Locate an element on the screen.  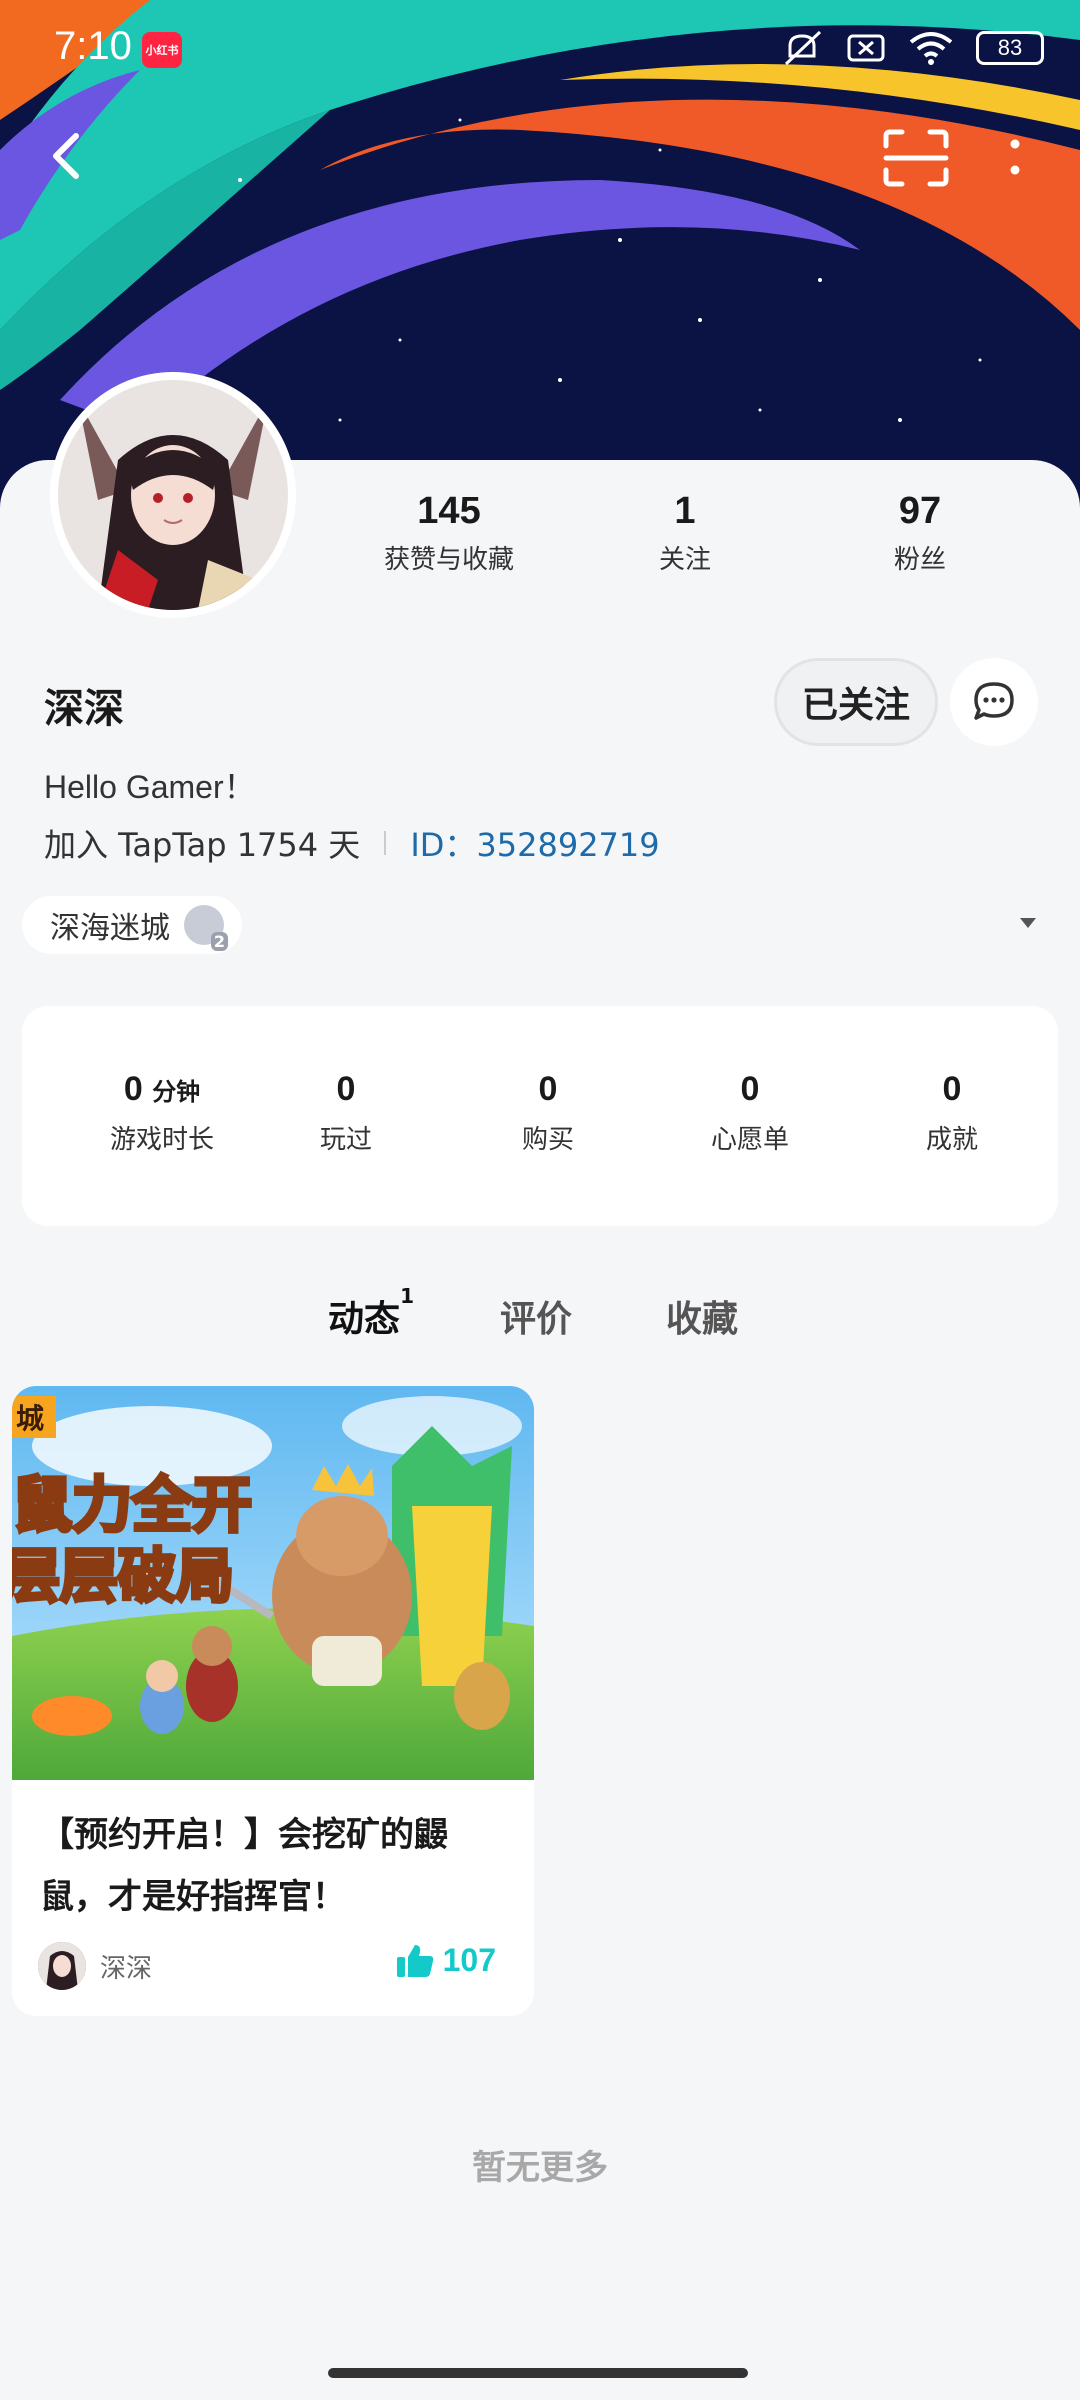
game-stats-card: 0 分钟 游戏时长 0 玩过 0 购买 0 心愿单 0 成就 is located at coordinates (540, 1116).